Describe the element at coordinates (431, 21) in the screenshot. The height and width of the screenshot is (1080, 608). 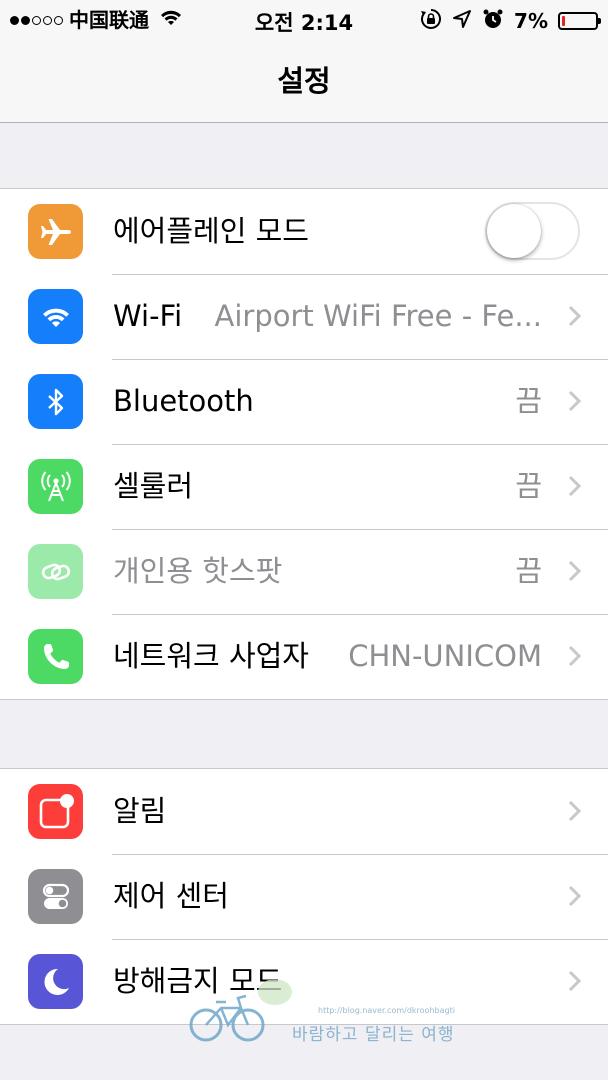
I see `rotation-lock-icon` at that location.